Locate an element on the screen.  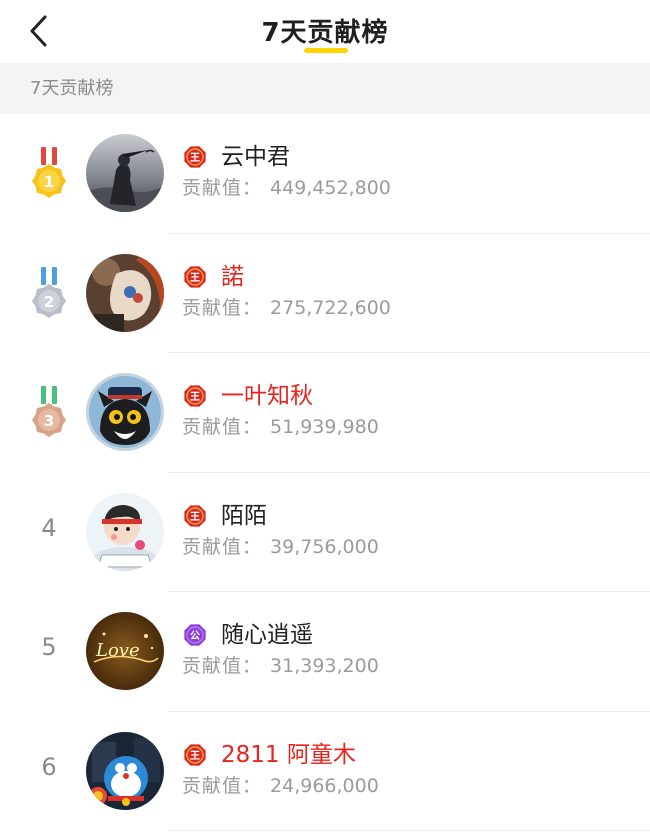
row-divider is located at coordinates (409, 830).